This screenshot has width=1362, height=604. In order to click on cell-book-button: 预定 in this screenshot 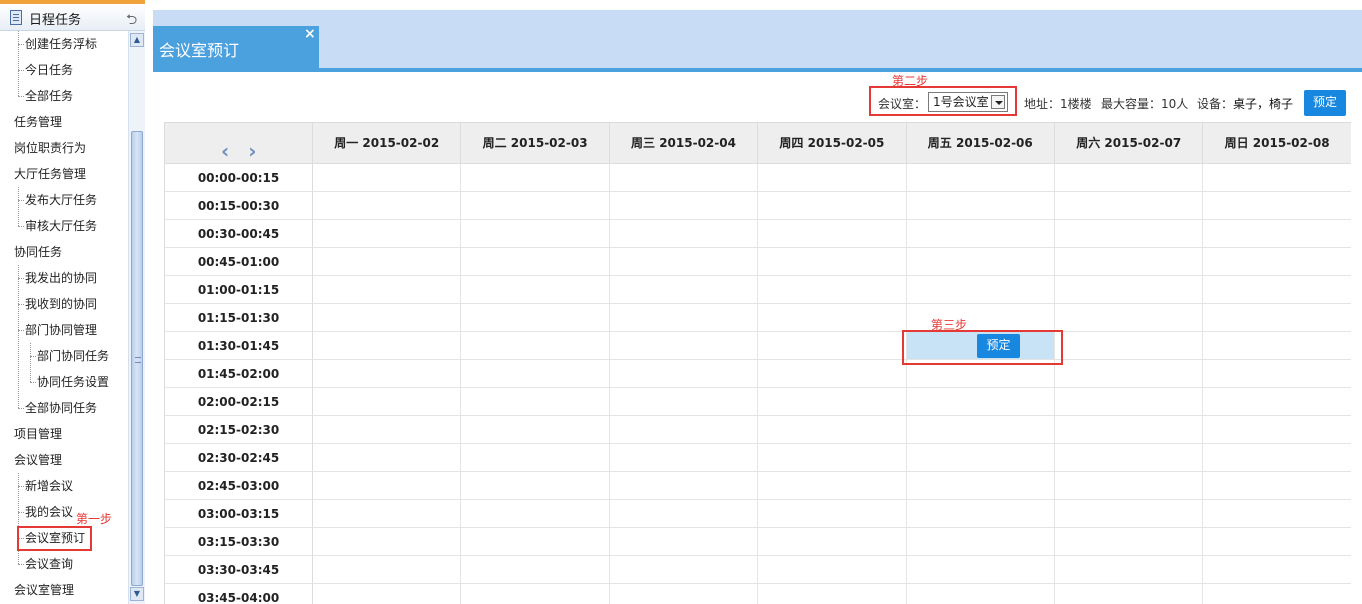, I will do `click(998, 346)`.